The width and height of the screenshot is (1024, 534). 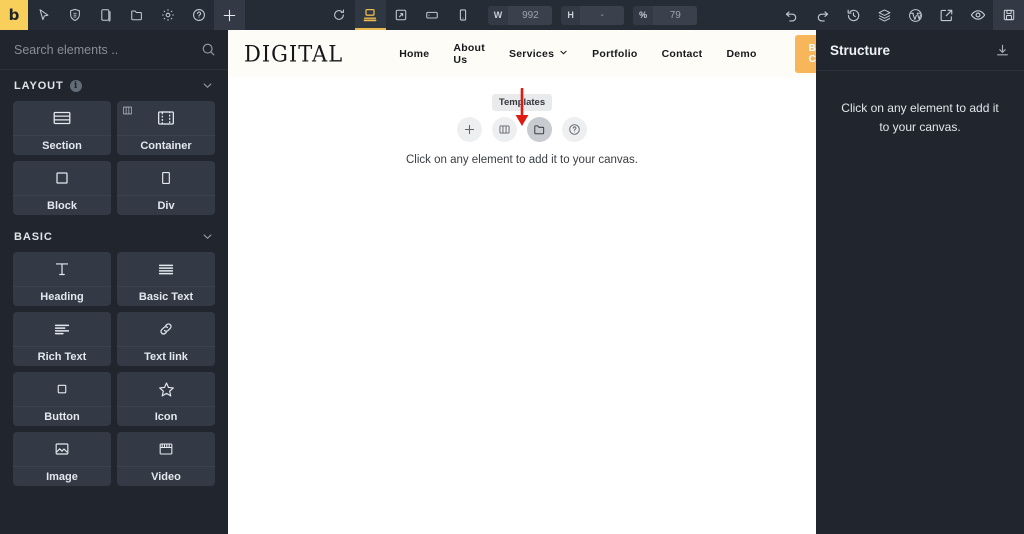 I want to click on element-card-rich-text: Rich Text, so click(x=62, y=339).